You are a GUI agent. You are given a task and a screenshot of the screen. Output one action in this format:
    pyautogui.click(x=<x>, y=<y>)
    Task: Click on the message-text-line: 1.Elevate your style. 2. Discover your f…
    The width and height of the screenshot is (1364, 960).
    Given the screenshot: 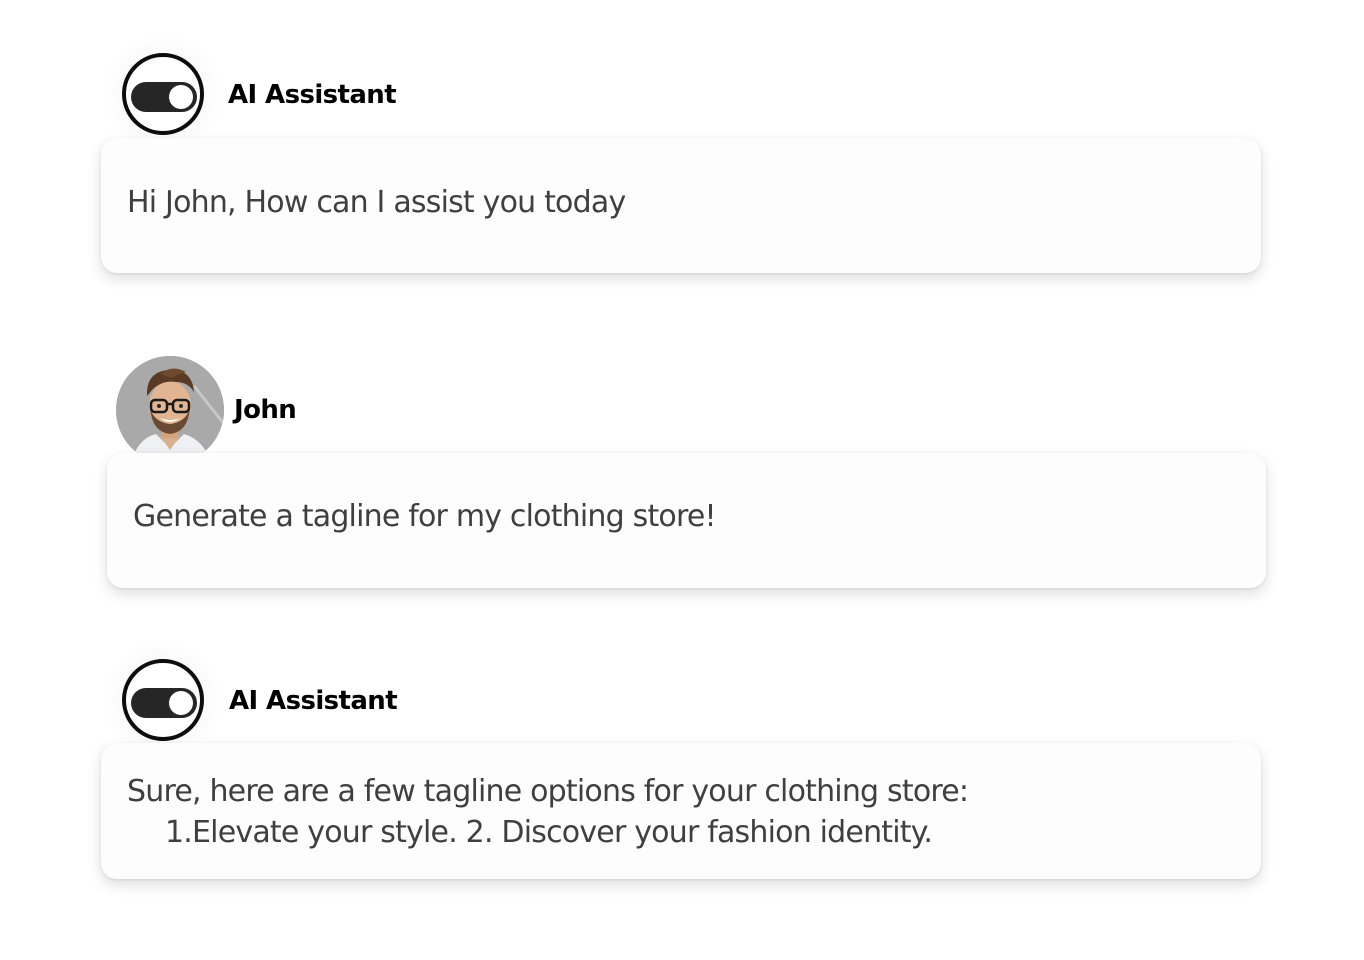 What is the action you would take?
    pyautogui.click(x=549, y=832)
    